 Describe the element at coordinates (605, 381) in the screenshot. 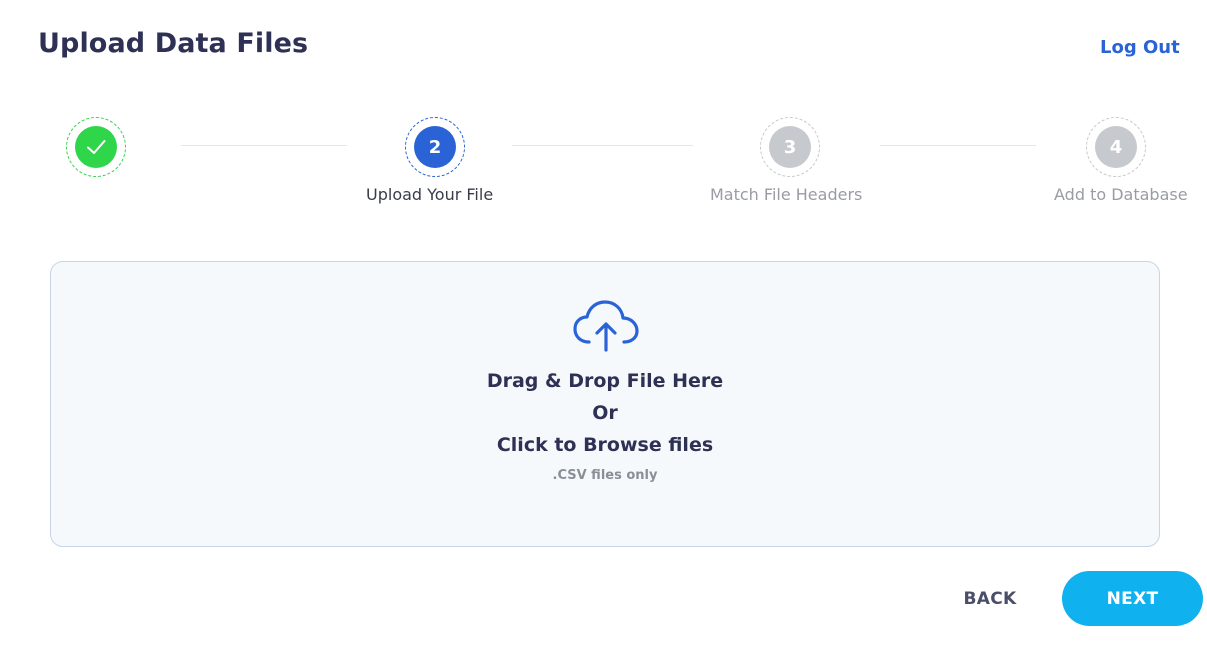

I see `dropzone-title: Drag & Drop File Here` at that location.